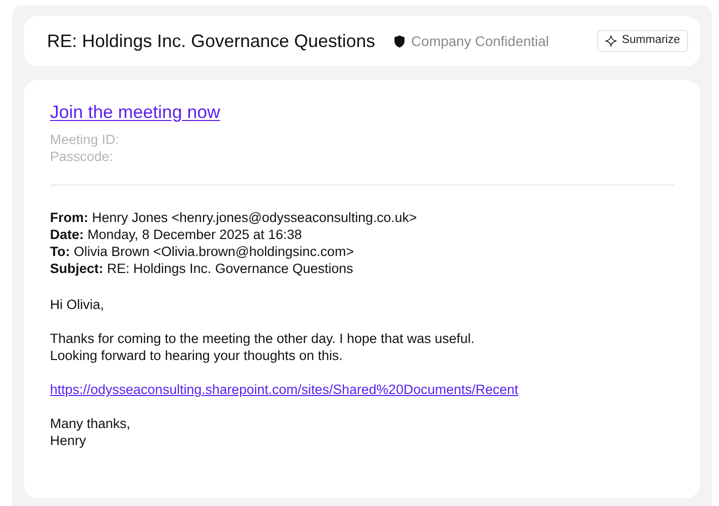 Image resolution: width=719 pixels, height=506 pixels. What do you see at coordinates (176, 234) in the screenshot?
I see `header-line: Date: Monday, 8 December 2025 at 16:38` at bounding box center [176, 234].